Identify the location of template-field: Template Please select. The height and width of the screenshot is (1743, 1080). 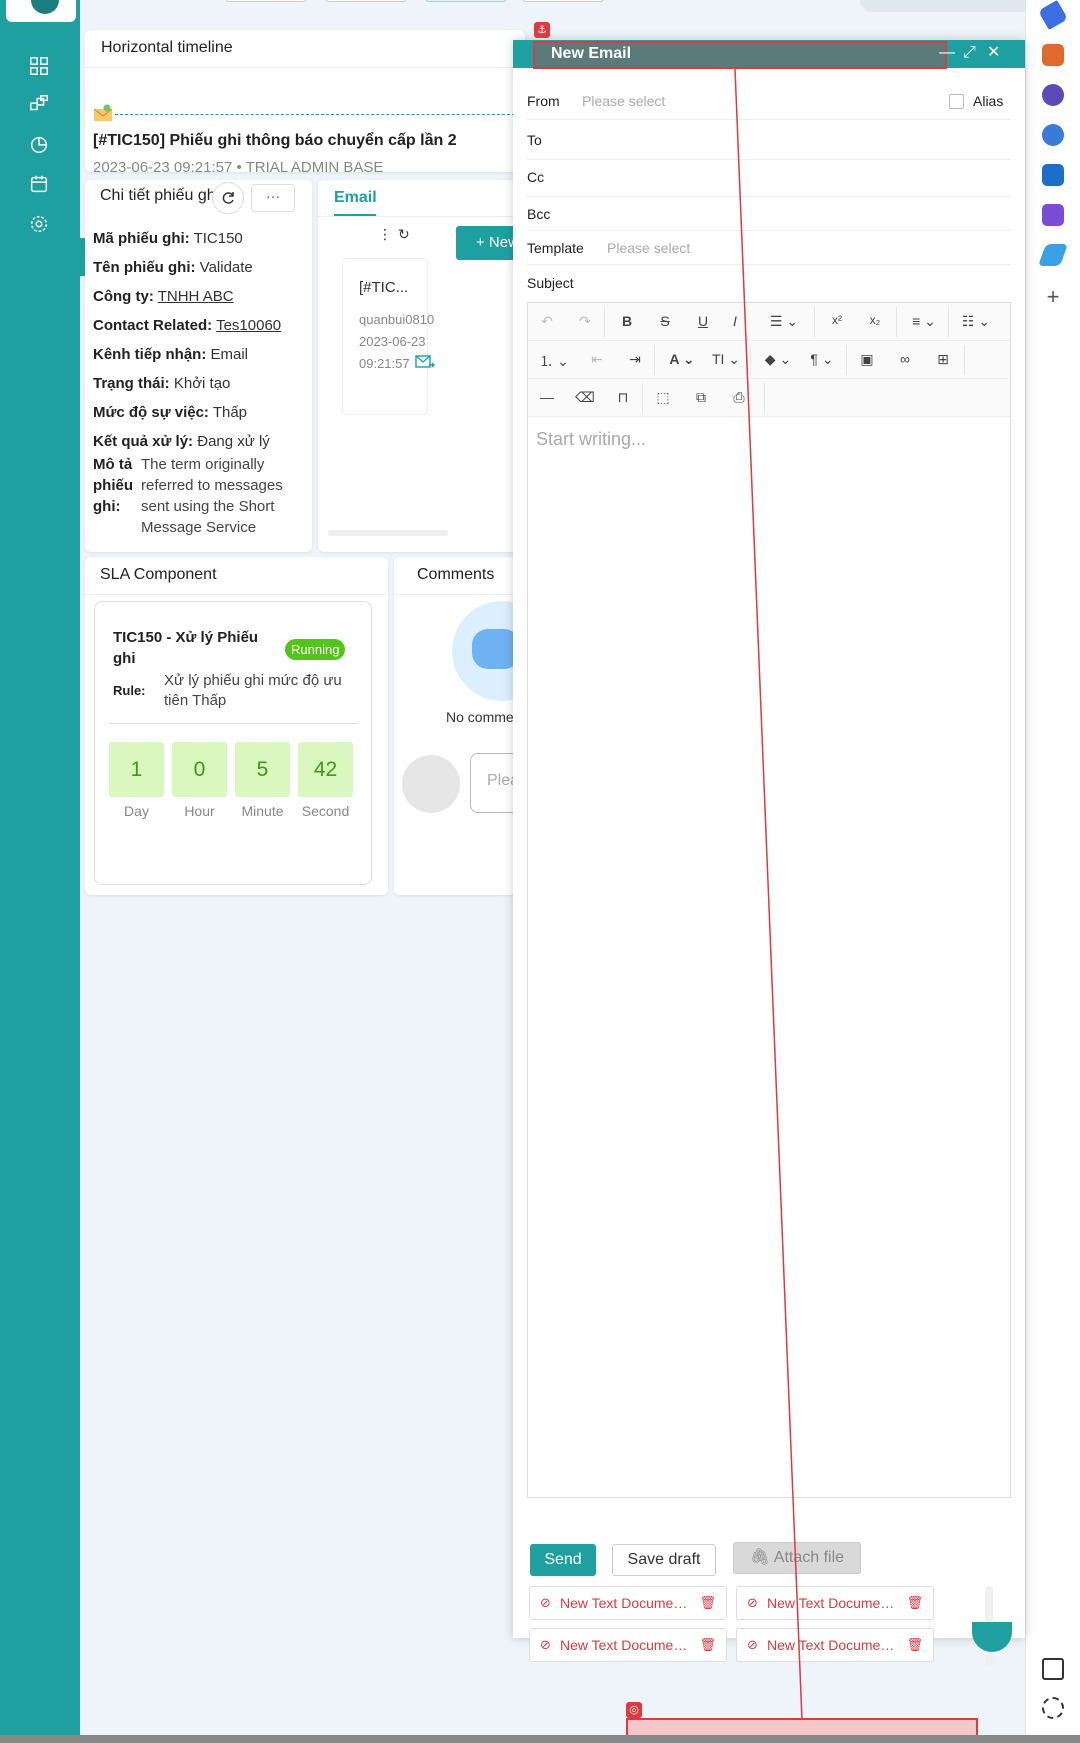
(769, 249).